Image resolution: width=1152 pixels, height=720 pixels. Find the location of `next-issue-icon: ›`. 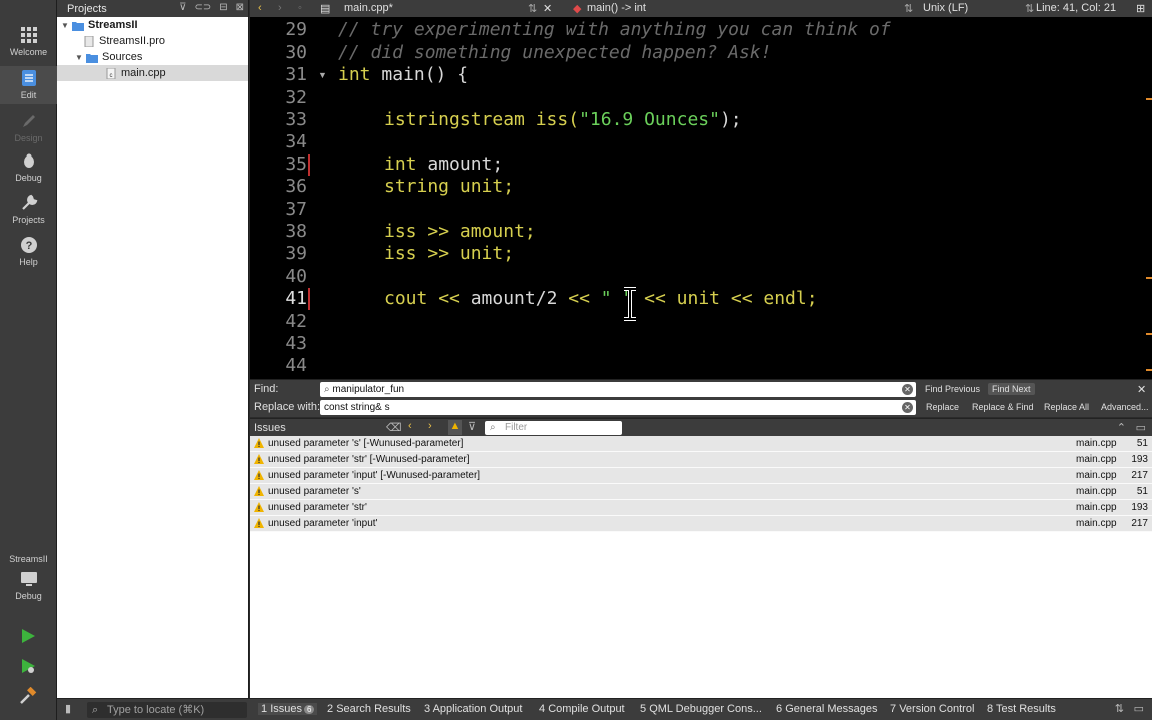

next-issue-icon: › is located at coordinates (430, 426).